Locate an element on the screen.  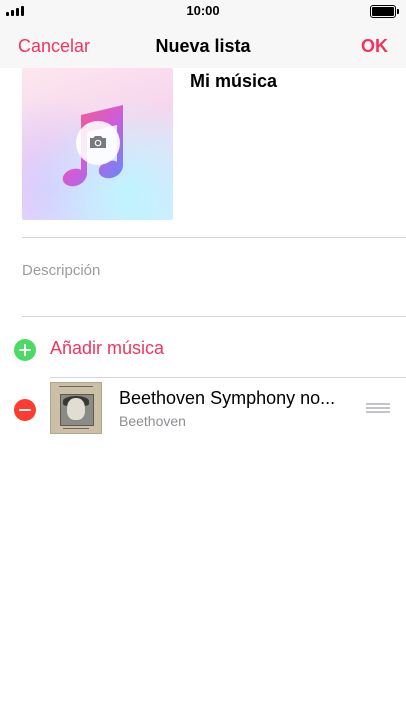
drag-handle-icon is located at coordinates (378, 408).